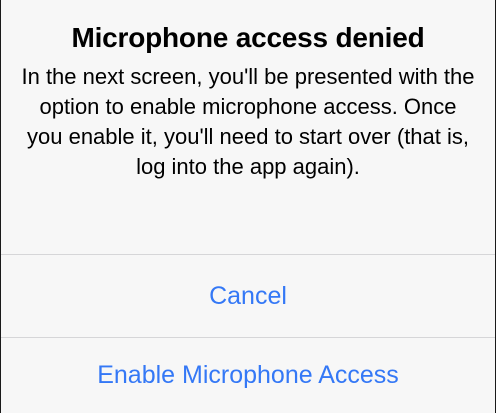  What do you see at coordinates (248, 37) in the screenshot?
I see `alert-title: Microphone access denied` at bounding box center [248, 37].